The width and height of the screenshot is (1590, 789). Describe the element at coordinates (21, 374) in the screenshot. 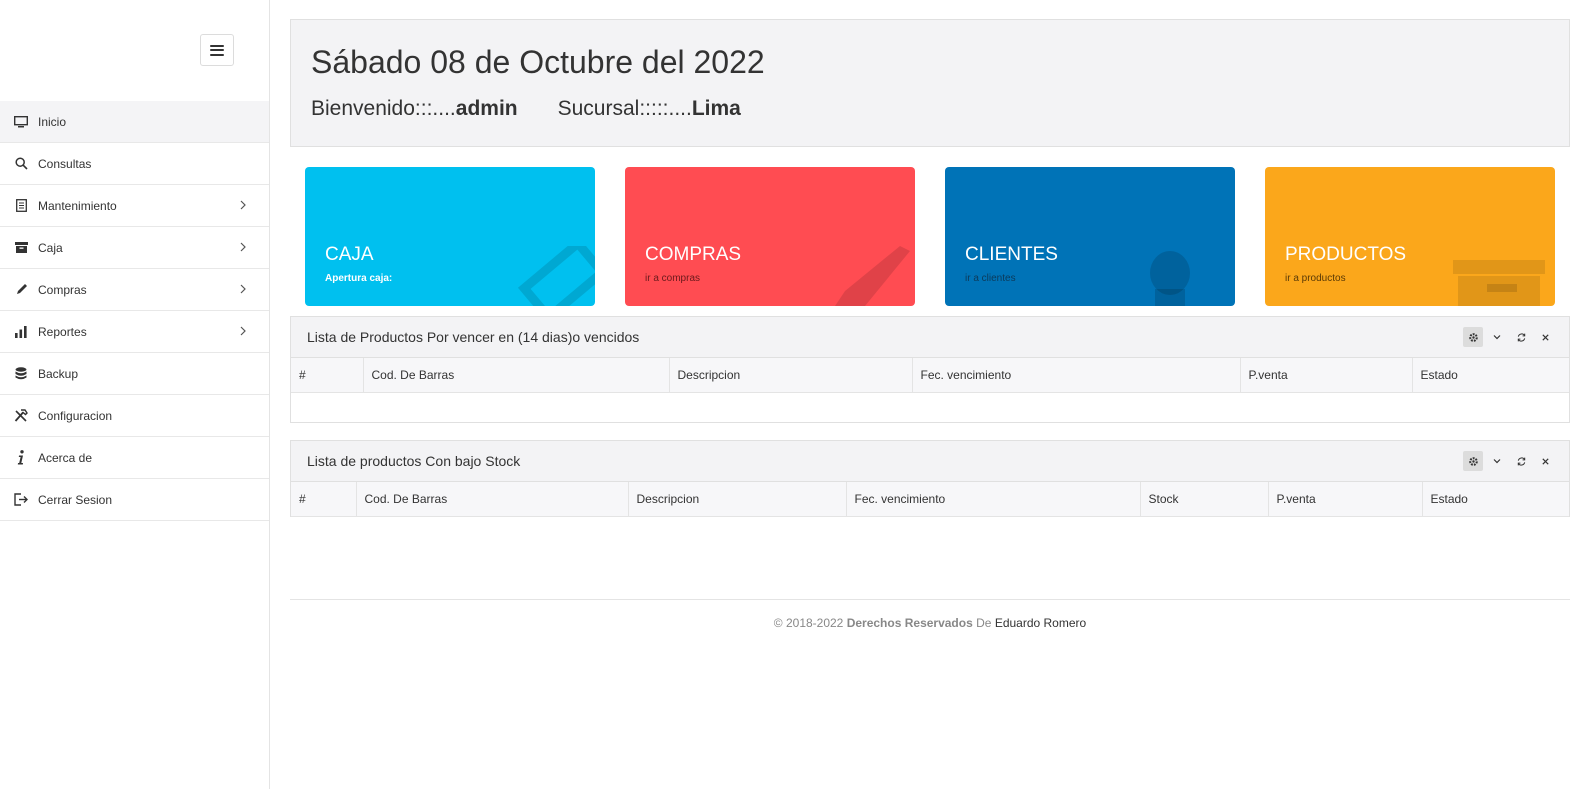

I see `database-icon` at that location.